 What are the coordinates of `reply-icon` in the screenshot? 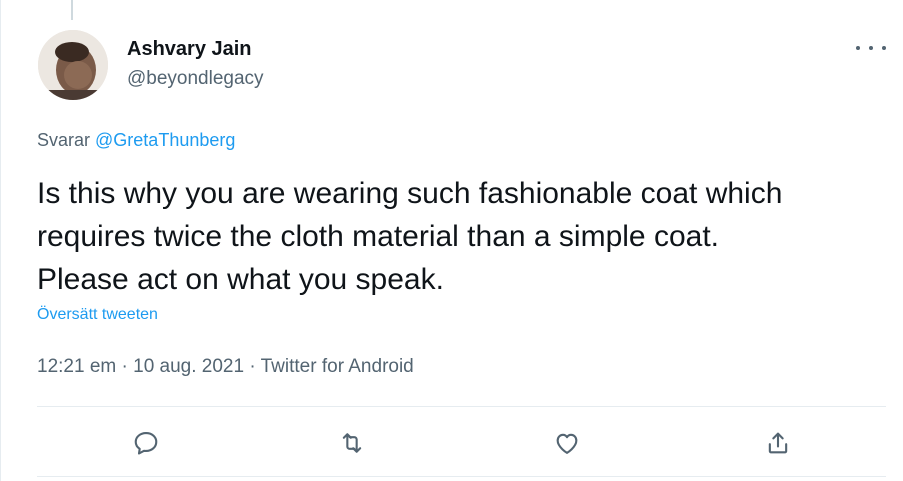 It's located at (146, 443).